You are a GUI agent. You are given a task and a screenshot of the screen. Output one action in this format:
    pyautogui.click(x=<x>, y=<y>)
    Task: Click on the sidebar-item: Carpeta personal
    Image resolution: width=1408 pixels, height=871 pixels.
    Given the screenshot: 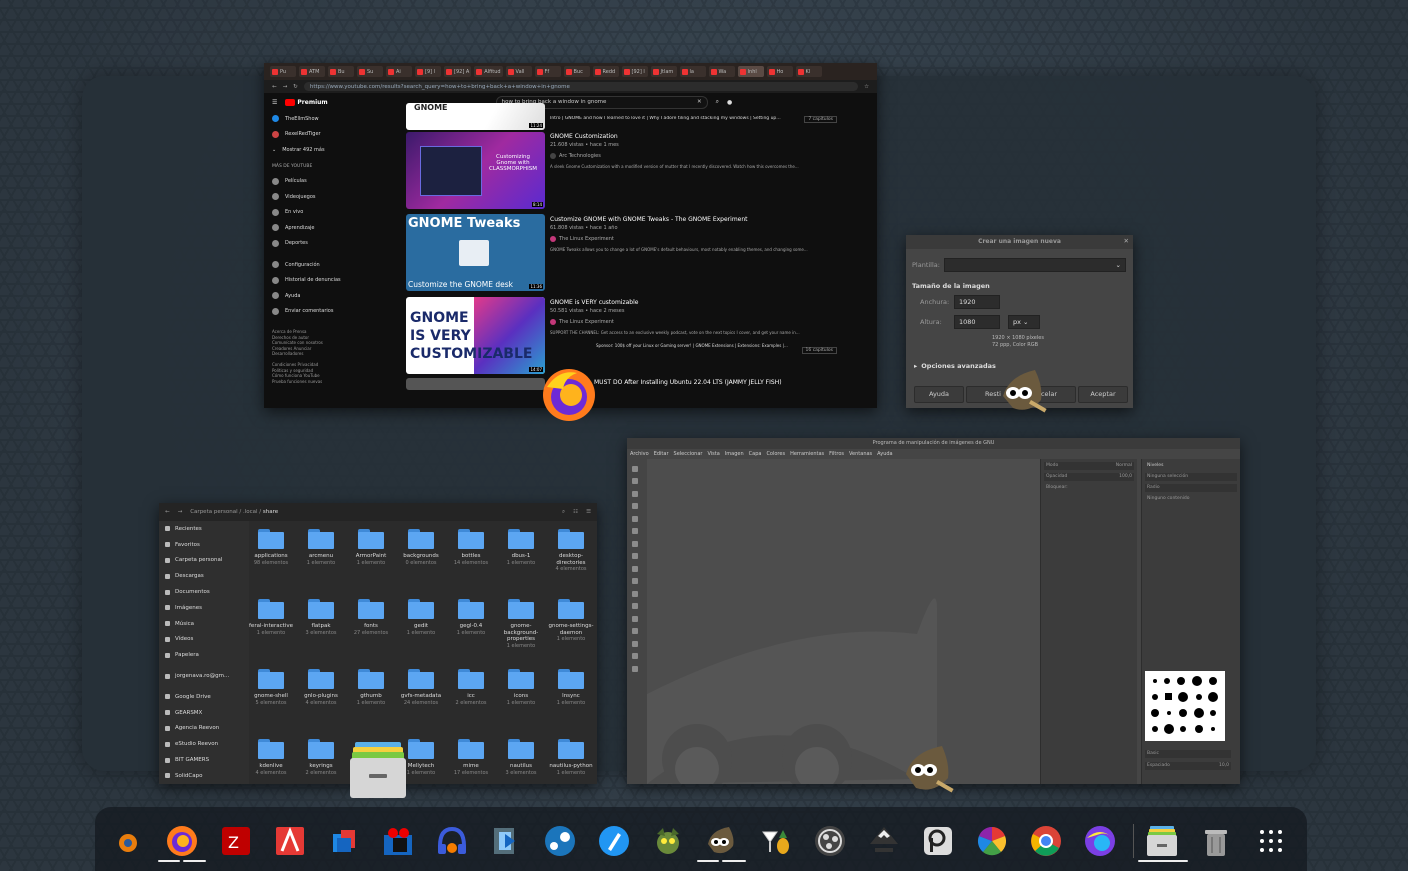 What is the action you would take?
    pyautogui.click(x=207, y=561)
    